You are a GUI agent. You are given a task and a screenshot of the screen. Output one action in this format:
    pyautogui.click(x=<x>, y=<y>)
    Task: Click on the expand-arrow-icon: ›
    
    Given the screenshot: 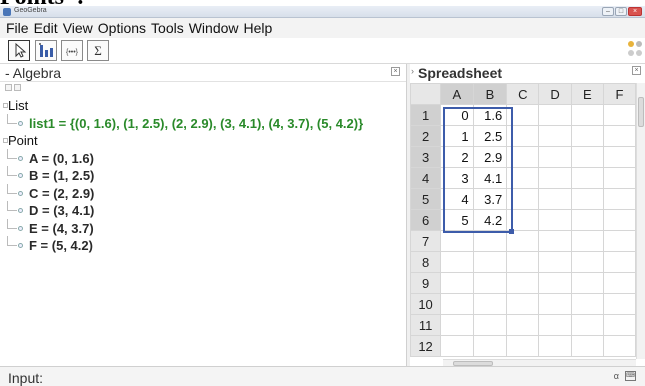 What is the action you would take?
    pyautogui.click(x=412, y=71)
    